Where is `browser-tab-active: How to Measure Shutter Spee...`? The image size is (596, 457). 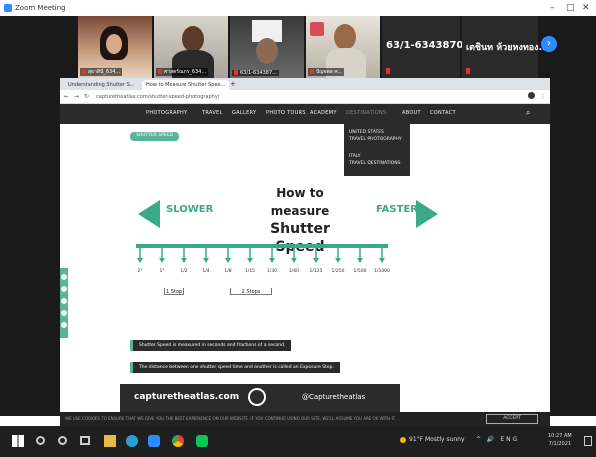
browser-tab-active: How to Measure Shutter Spee... is located at coordinates (186, 85).